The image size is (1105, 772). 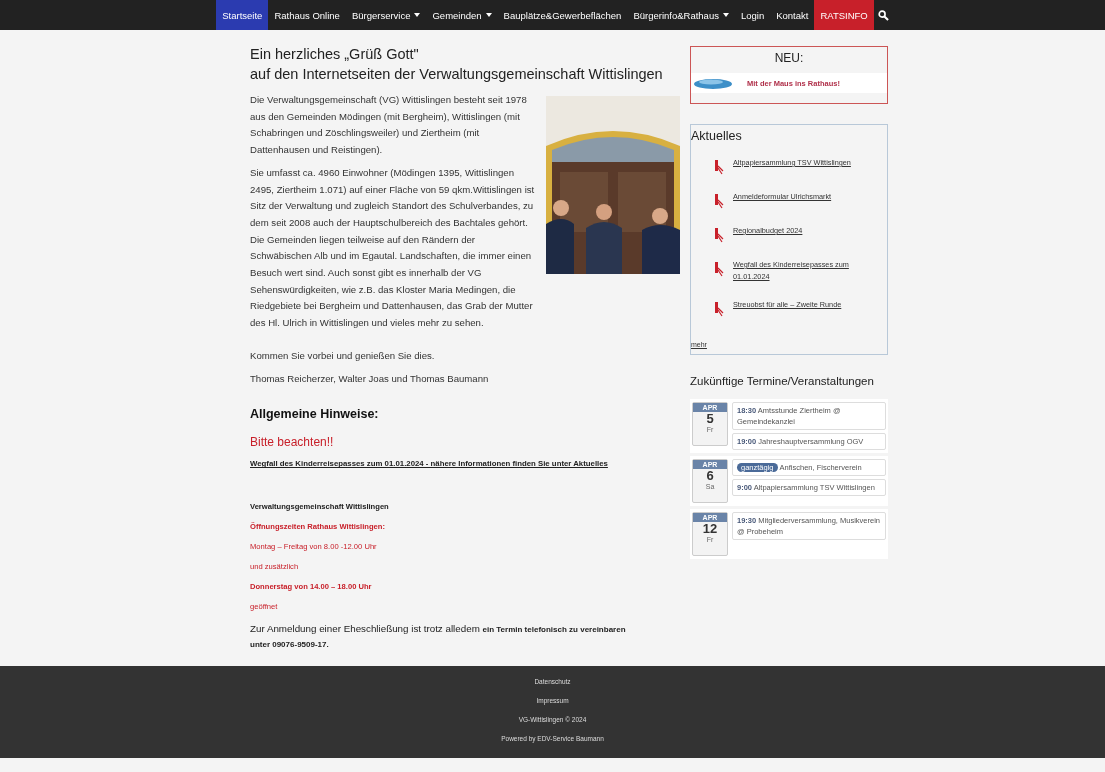 What do you see at coordinates (386, 15) in the screenshot?
I see `nav-link: Bürgerservice` at bounding box center [386, 15].